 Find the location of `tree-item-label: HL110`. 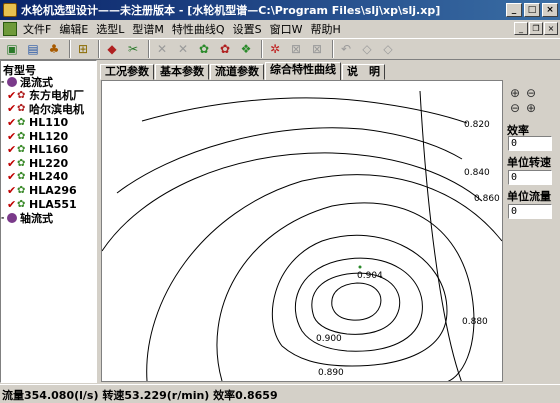

tree-item-label: HL110 is located at coordinates (49, 123).